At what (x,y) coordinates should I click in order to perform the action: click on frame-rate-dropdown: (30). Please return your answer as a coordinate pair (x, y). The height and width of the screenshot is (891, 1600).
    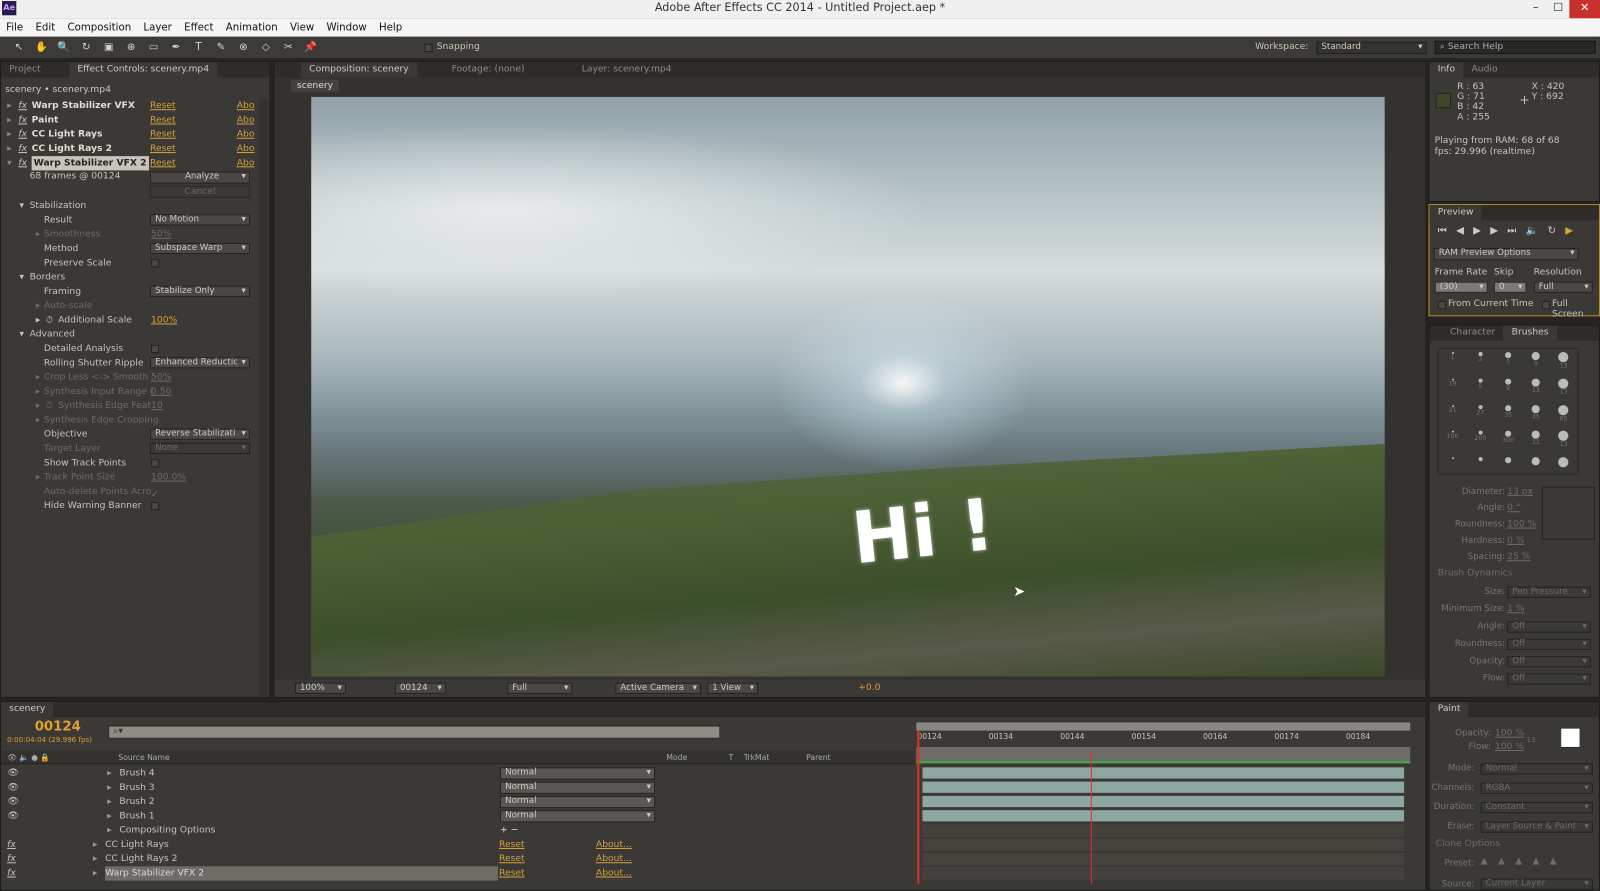
    Looking at the image, I should click on (1461, 287).